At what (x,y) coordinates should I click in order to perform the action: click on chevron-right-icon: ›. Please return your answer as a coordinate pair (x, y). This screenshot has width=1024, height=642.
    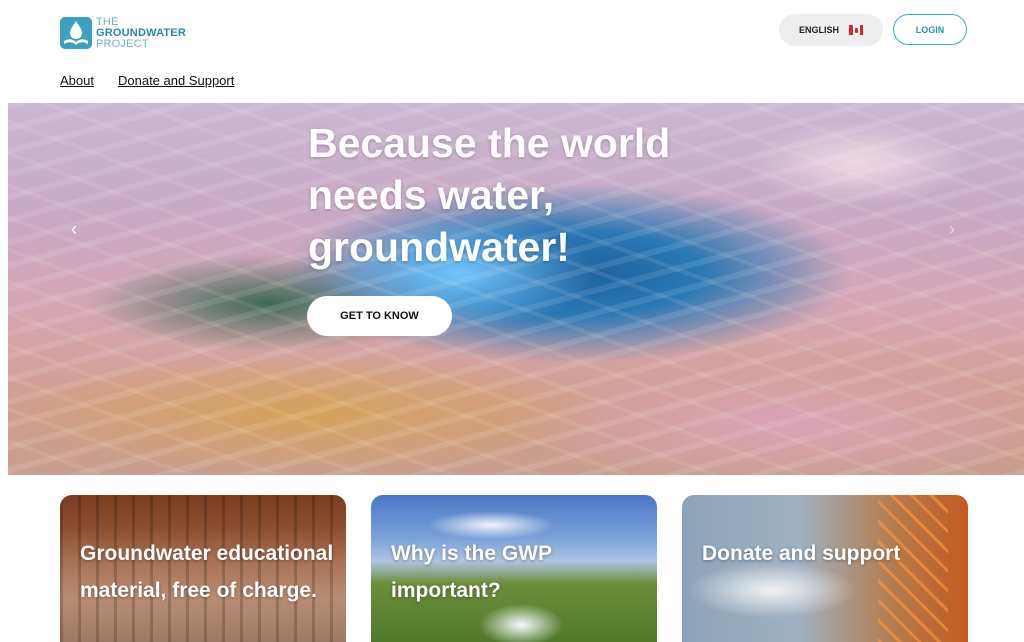
    Looking at the image, I should click on (952, 229).